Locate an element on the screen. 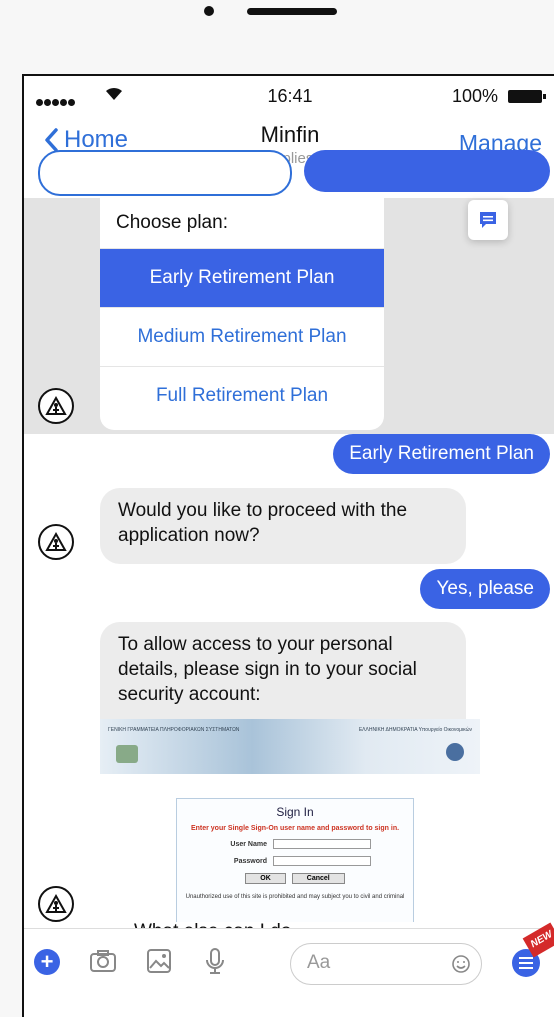 Image resolution: width=554 pixels, height=1017 pixels. plan-option-early: Early Retirement Plan is located at coordinates (242, 278).